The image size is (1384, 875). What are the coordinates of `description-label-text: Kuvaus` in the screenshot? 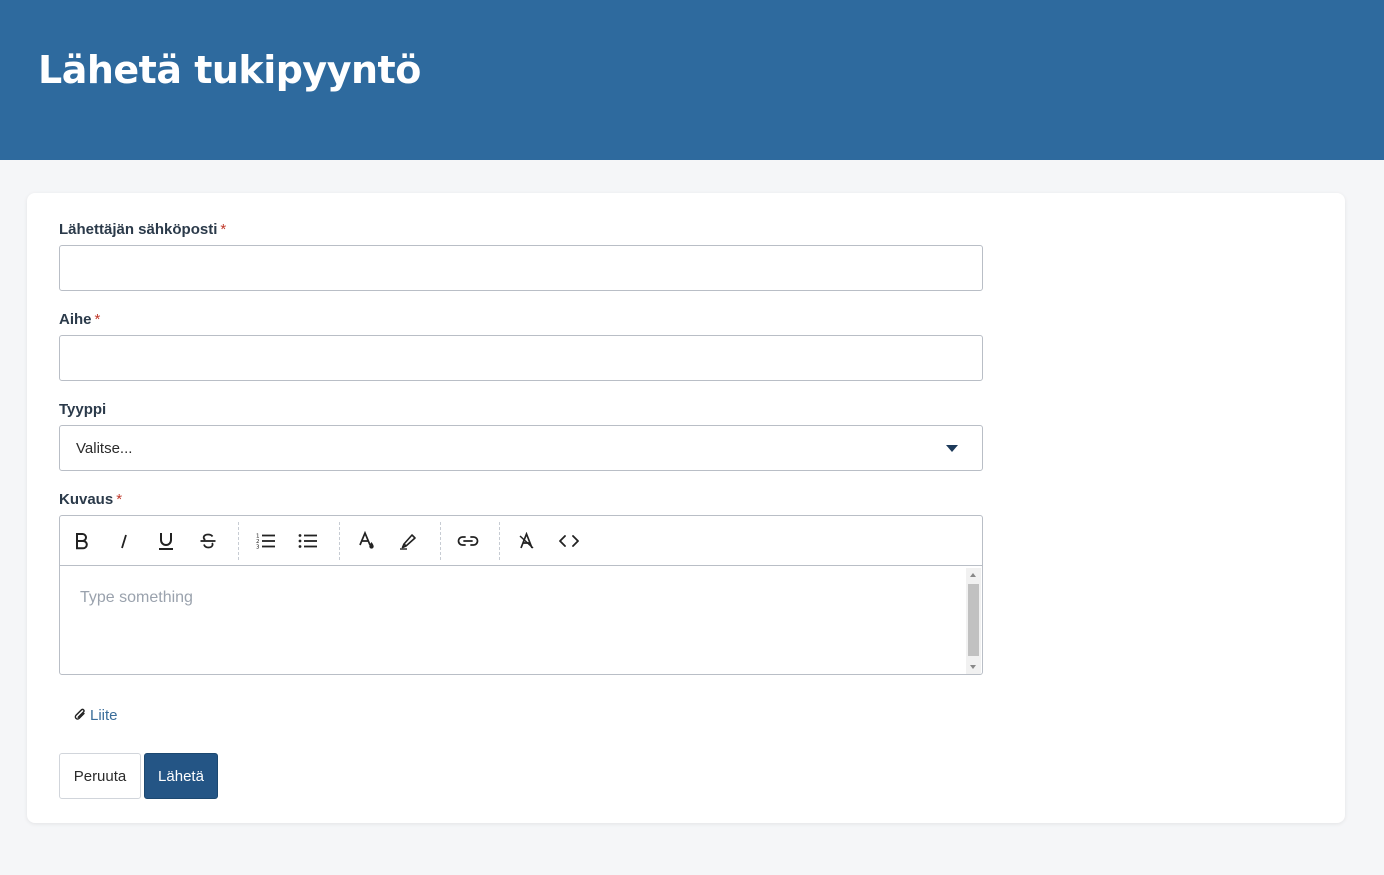 It's located at (86, 499).